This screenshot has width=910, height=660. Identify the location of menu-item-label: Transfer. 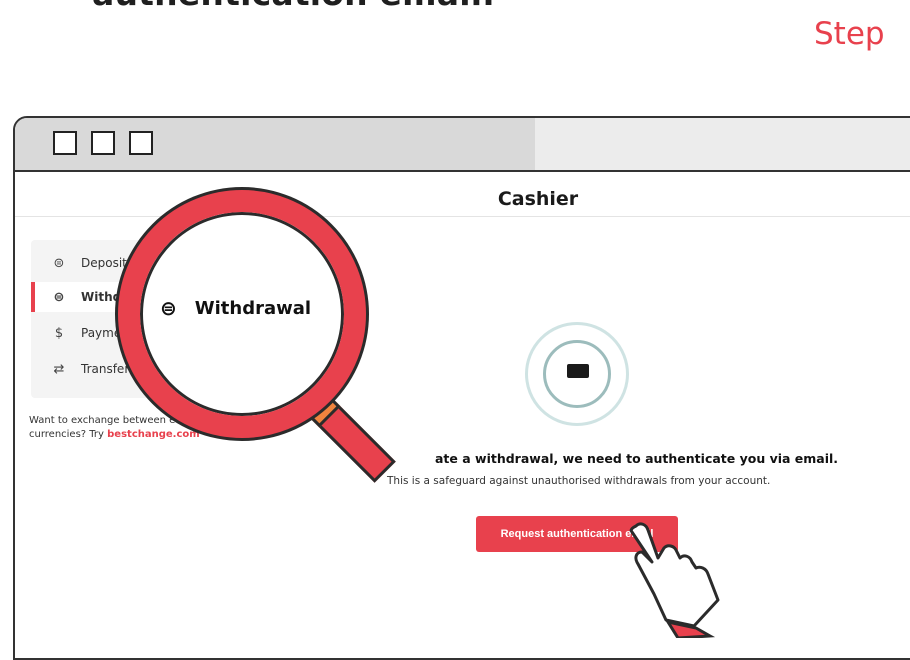
(105, 369).